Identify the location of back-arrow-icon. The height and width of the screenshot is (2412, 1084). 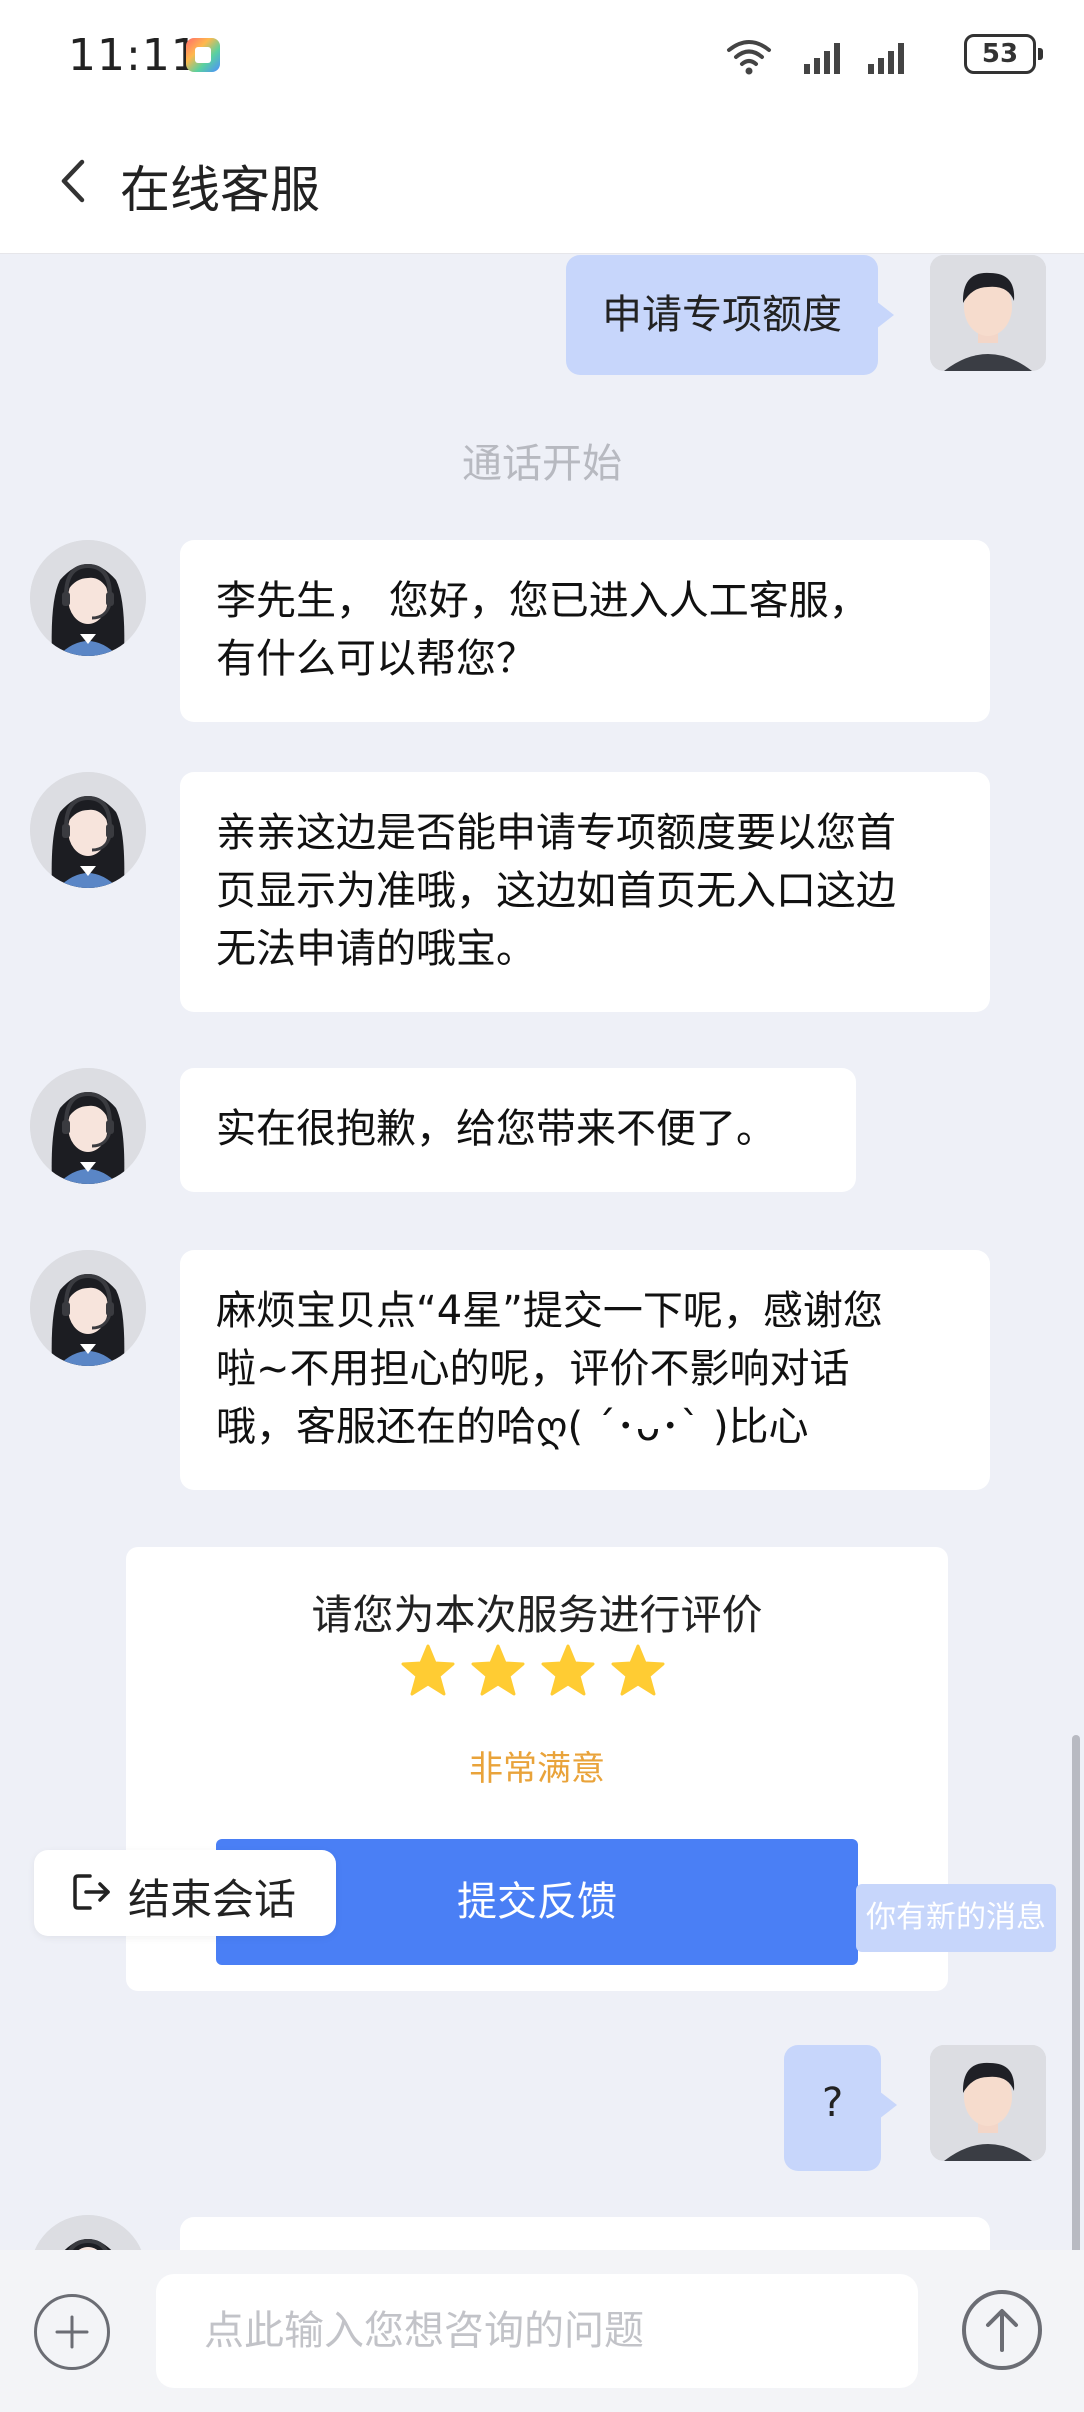
(74, 181).